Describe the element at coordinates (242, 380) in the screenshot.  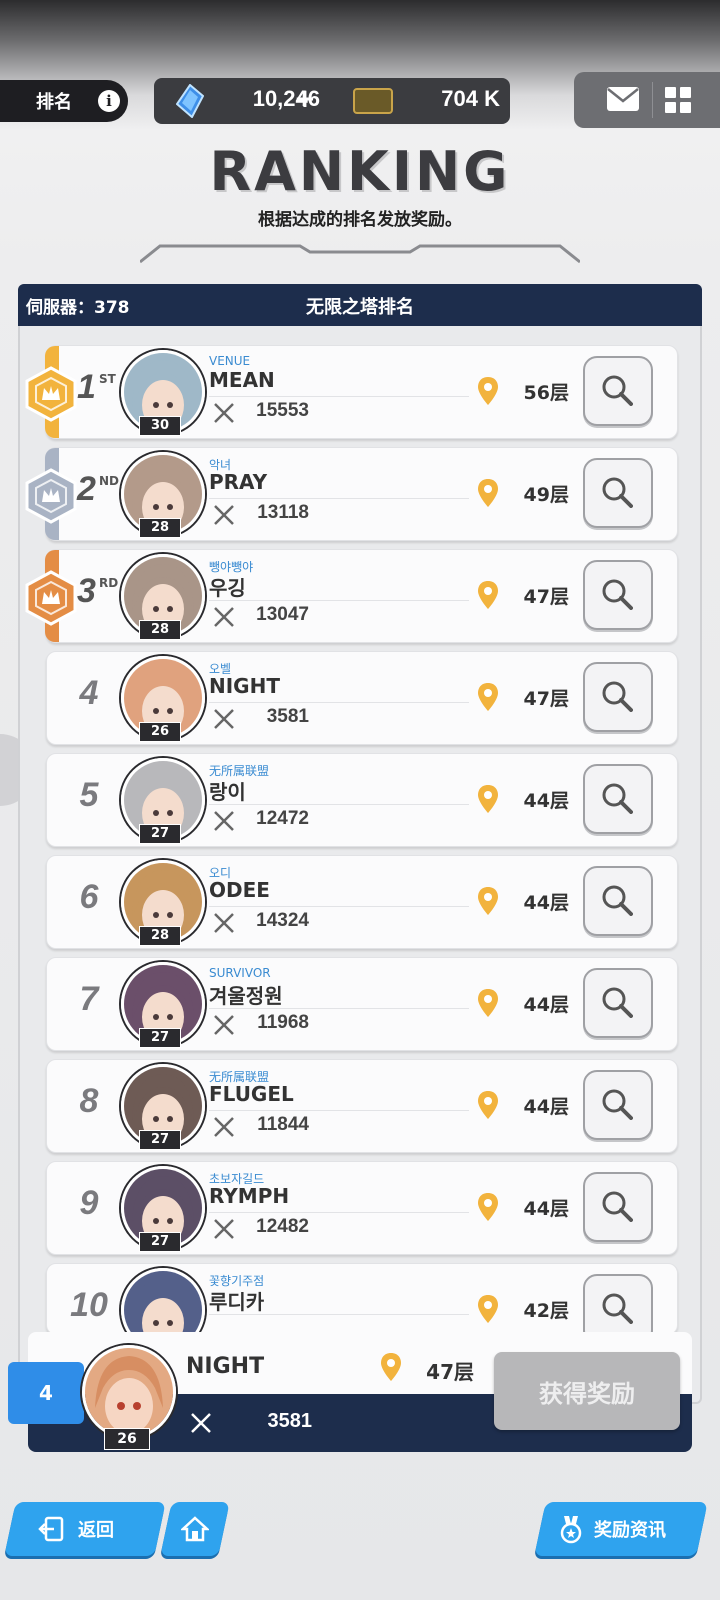
I see `player-name: MEAN` at that location.